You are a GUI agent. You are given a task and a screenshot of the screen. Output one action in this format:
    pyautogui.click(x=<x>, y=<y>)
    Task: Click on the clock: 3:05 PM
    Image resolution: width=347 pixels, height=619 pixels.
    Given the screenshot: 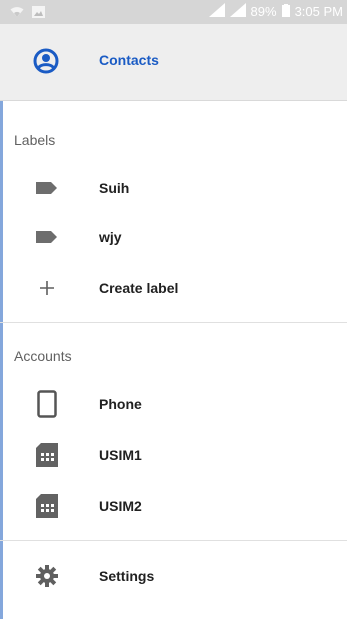 What is the action you would take?
    pyautogui.click(x=318, y=11)
    